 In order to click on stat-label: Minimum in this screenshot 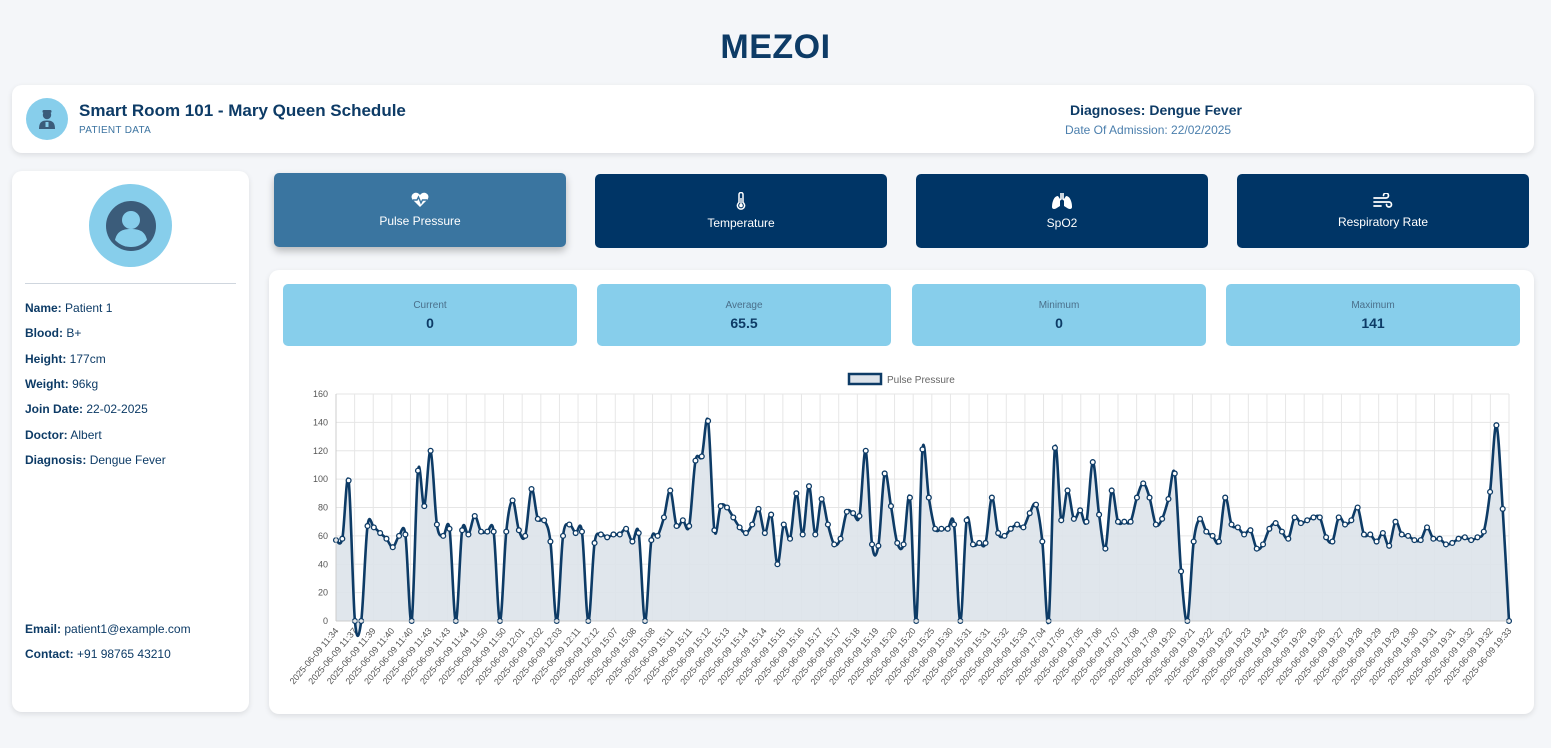, I will do `click(1059, 305)`.